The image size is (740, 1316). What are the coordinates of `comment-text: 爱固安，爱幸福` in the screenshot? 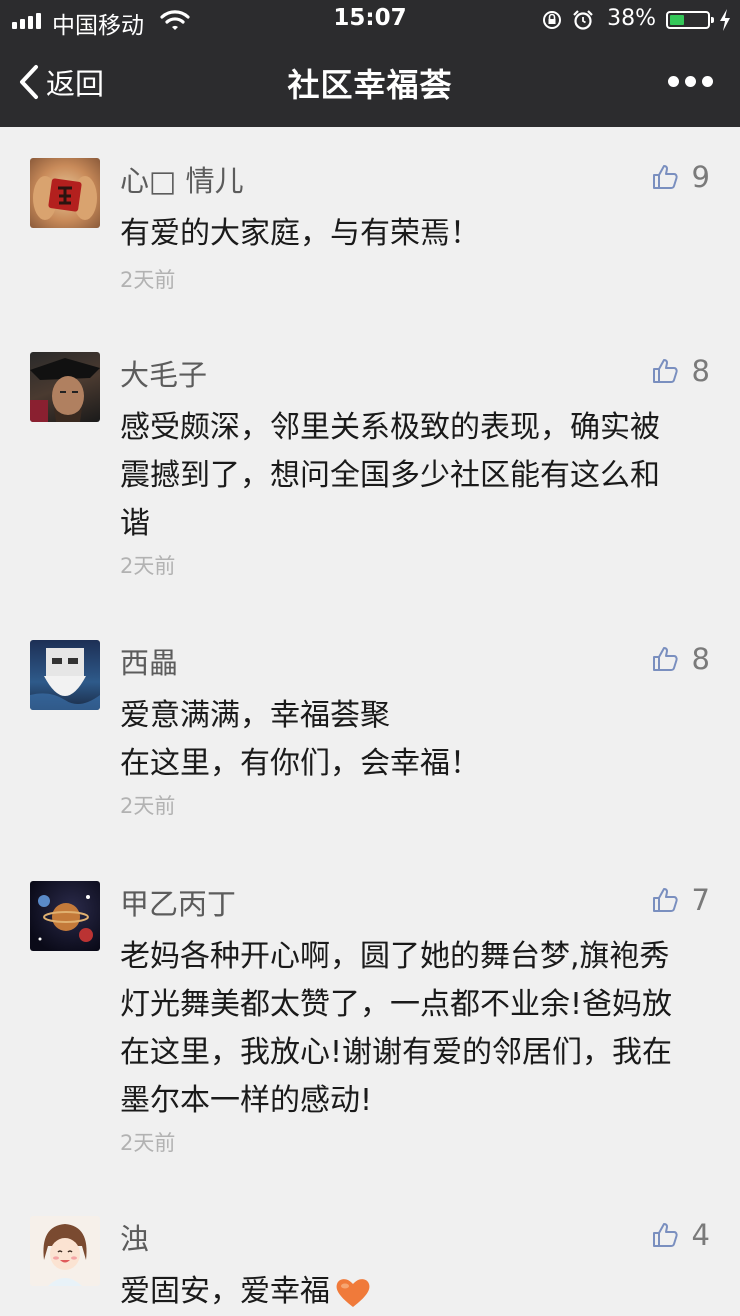 It's located at (420, 1292).